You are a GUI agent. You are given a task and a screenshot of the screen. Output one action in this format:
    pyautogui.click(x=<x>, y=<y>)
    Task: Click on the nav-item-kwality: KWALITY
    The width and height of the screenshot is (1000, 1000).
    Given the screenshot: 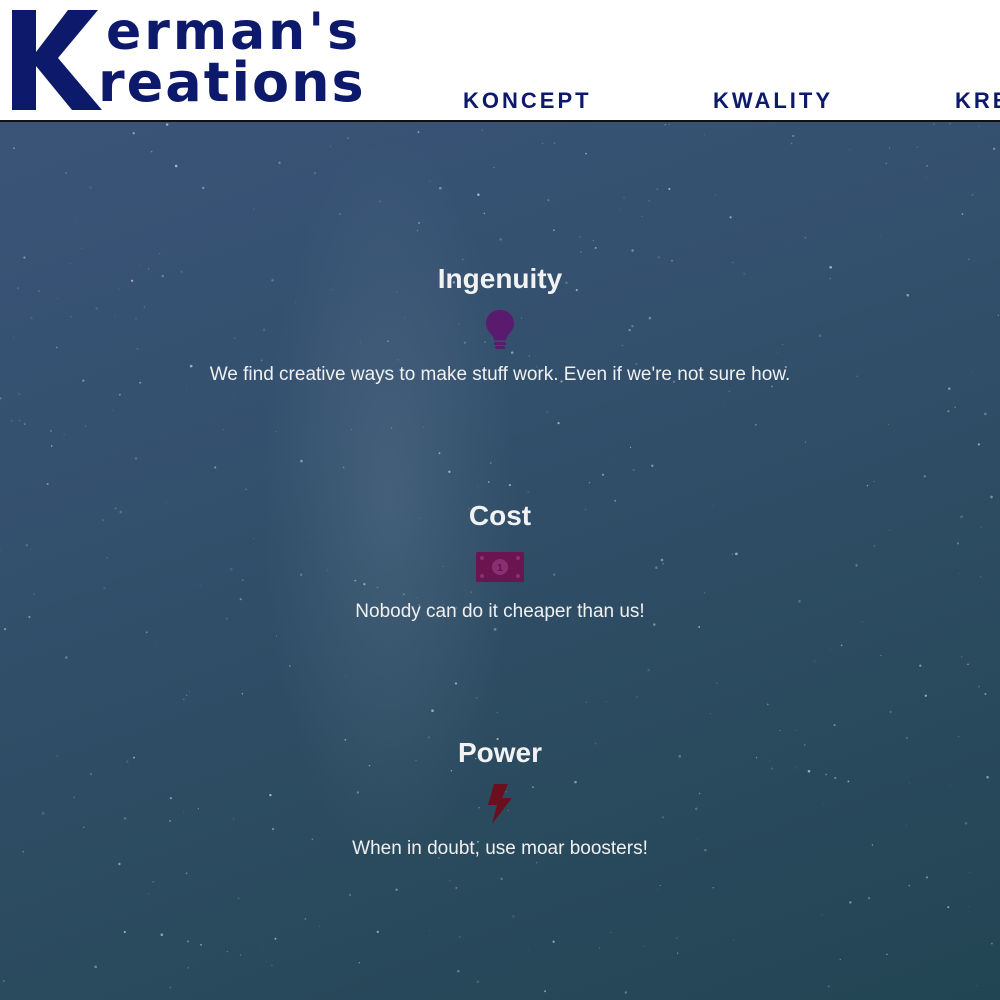 What is the action you would take?
    pyautogui.click(x=773, y=101)
    